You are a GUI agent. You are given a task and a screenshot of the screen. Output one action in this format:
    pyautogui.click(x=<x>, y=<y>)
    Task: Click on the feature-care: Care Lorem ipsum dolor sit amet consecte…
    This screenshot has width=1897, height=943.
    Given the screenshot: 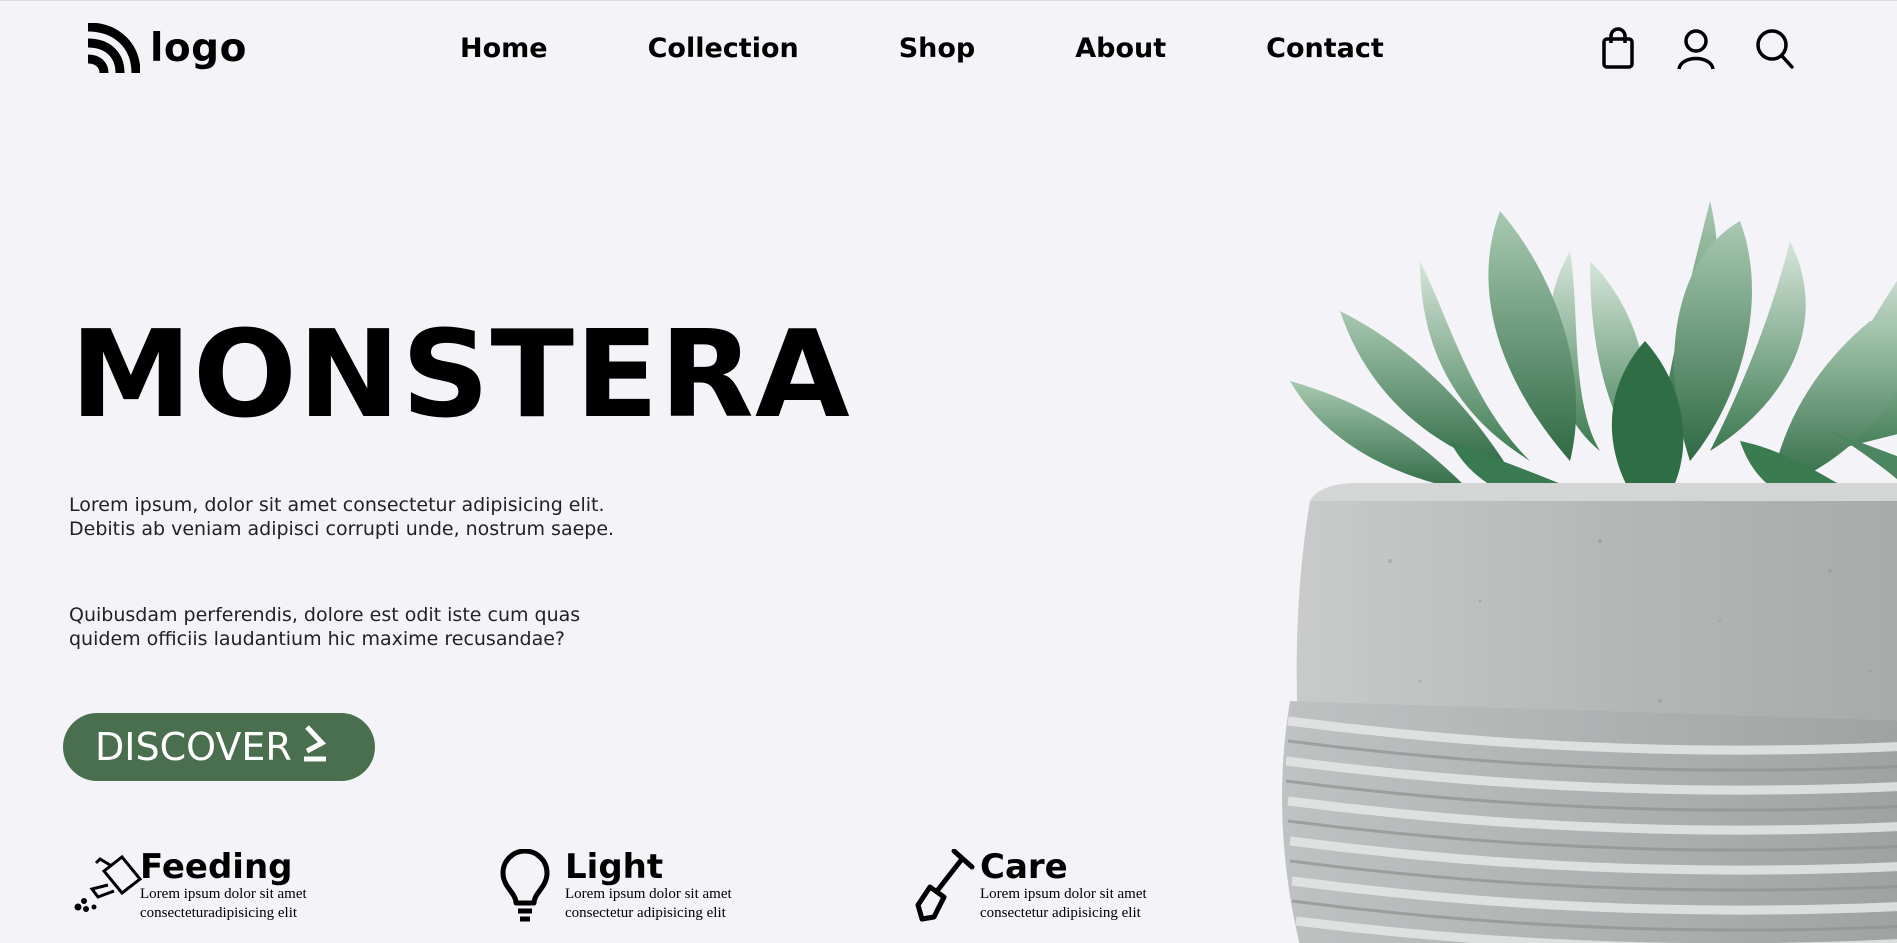 What is the action you would take?
    pyautogui.click(x=1045, y=885)
    